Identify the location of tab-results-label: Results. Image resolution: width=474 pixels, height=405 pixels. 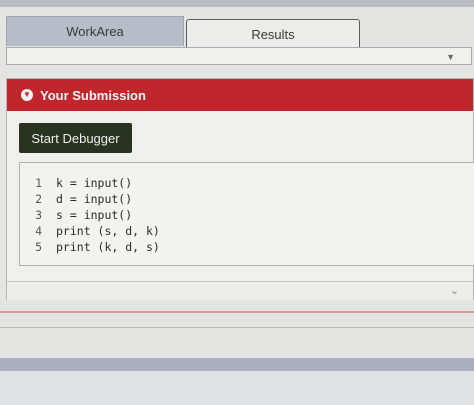
(273, 34).